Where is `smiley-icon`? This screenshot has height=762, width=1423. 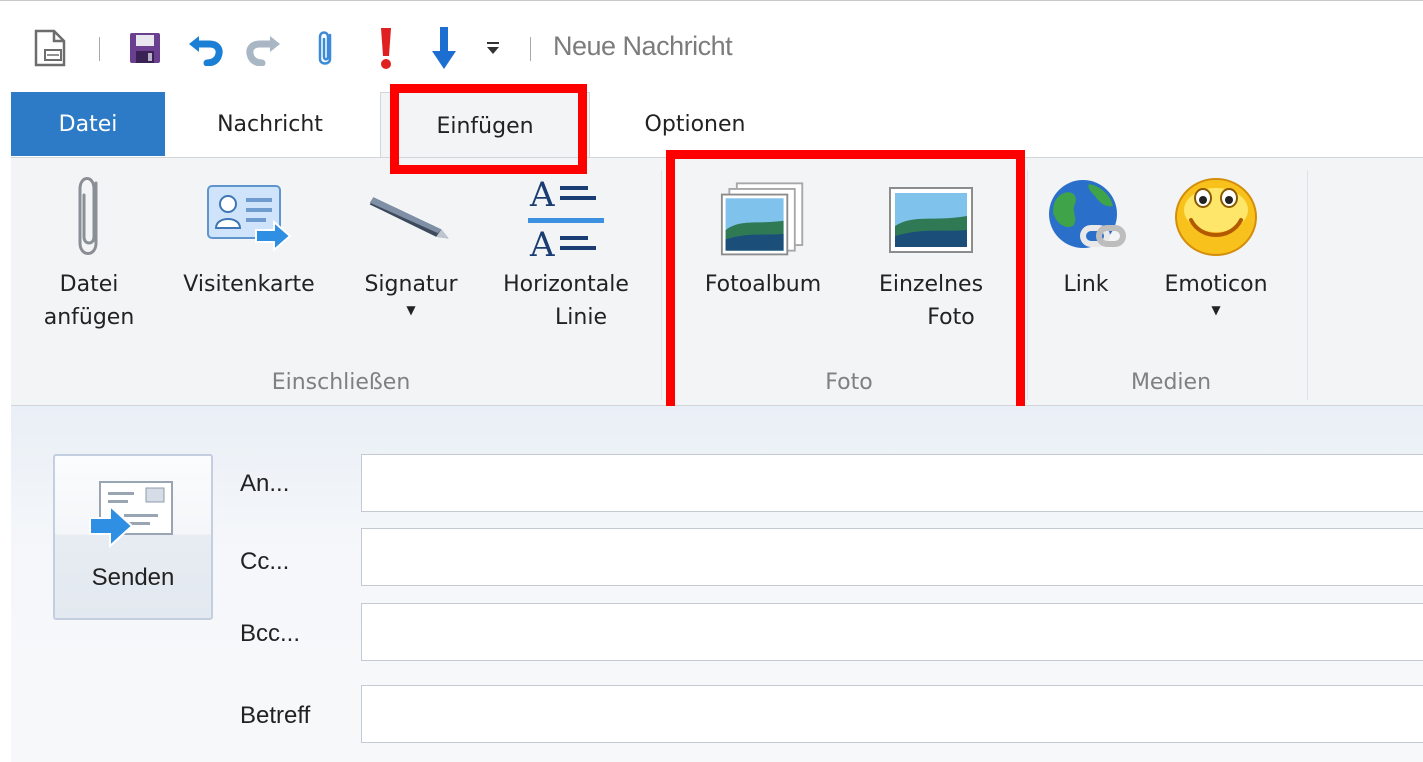 smiley-icon is located at coordinates (1216, 217).